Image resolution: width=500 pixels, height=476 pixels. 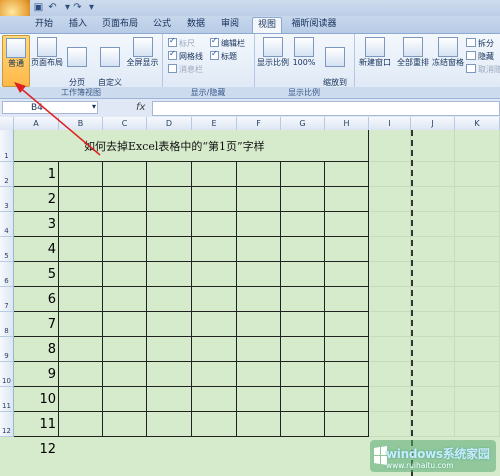 What do you see at coordinates (413, 60) in the screenshot?
I see `arrange-all-button: 全部重排` at bounding box center [413, 60].